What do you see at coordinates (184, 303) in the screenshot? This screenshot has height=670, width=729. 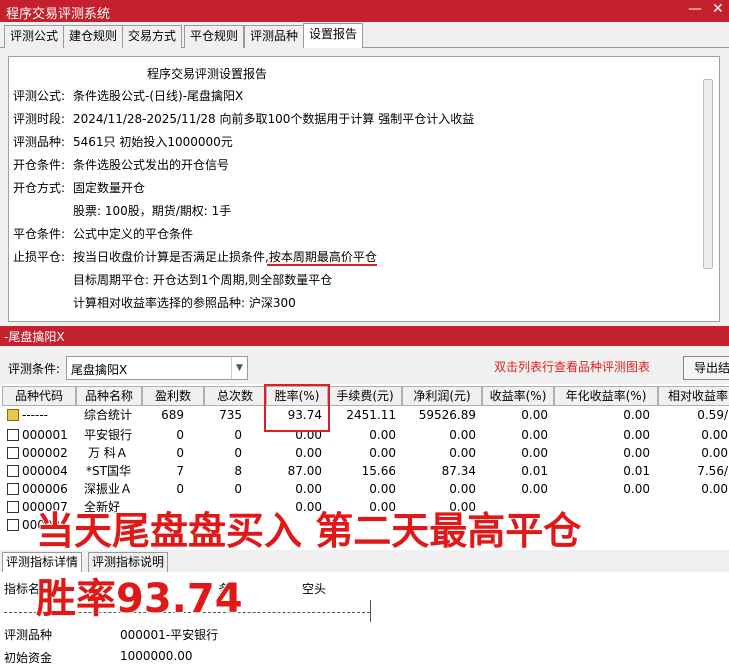 I see `report-value: 计算相对收益率选择的参照品种: 沪深300` at bounding box center [184, 303].